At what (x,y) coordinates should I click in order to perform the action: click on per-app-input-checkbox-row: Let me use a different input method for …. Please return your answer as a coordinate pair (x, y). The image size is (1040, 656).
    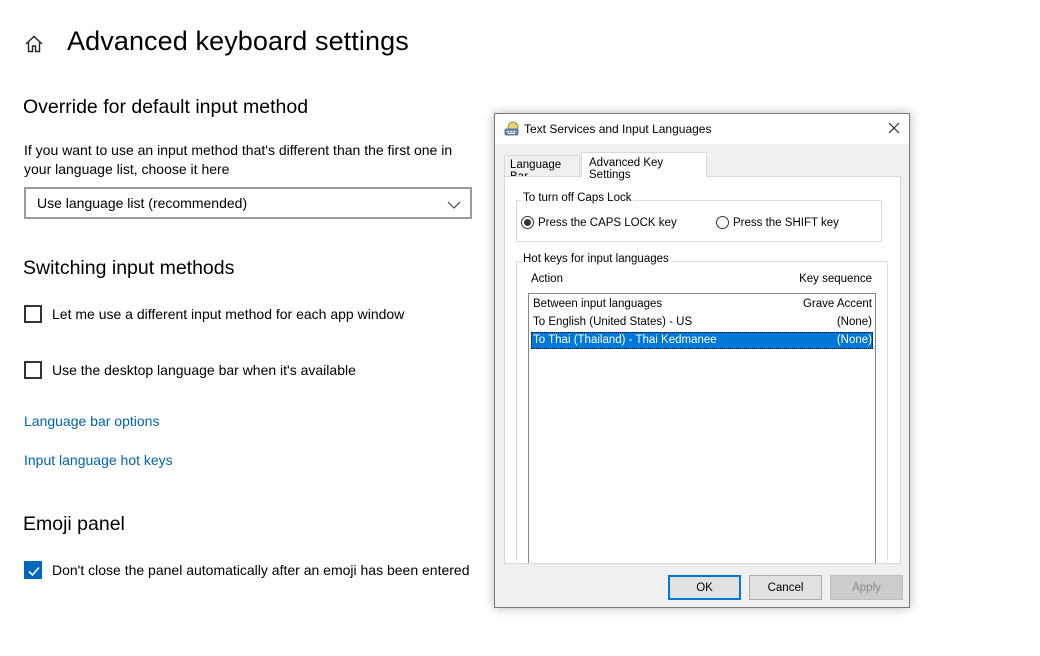
    Looking at the image, I should click on (214, 314).